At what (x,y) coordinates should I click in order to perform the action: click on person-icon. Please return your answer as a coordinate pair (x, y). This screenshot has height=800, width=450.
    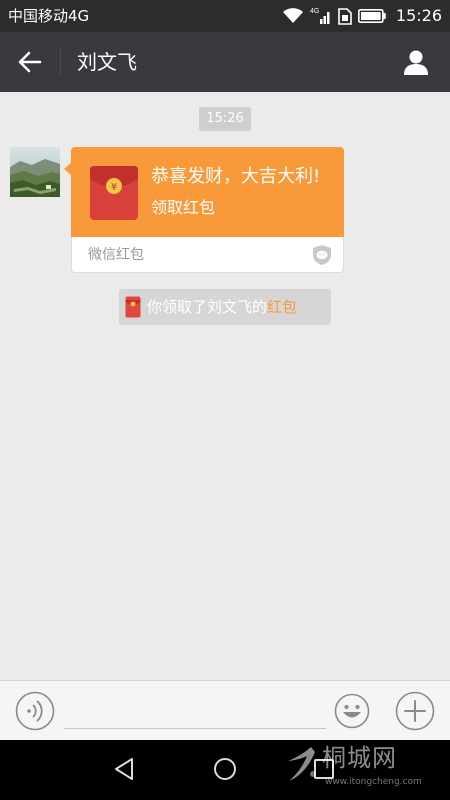
    Looking at the image, I should click on (416, 62).